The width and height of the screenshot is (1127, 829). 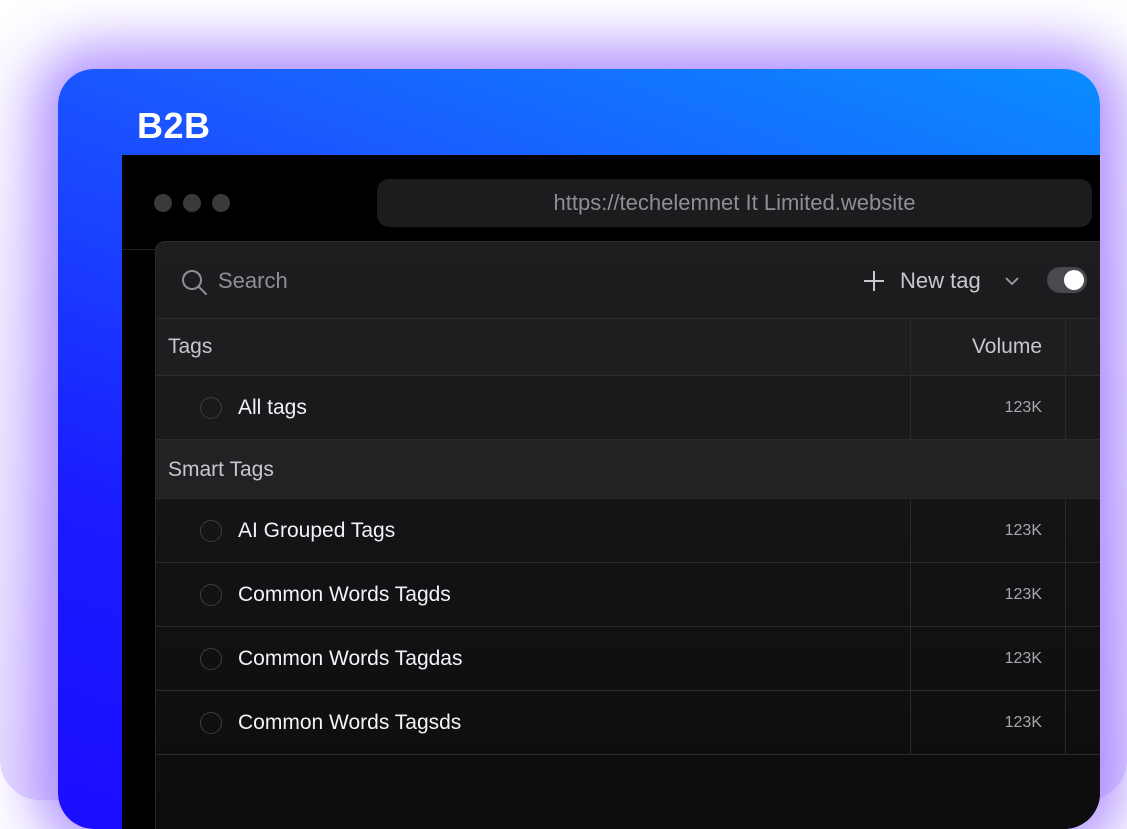 What do you see at coordinates (190, 346) in the screenshot?
I see `tags-column-header: Tags` at bounding box center [190, 346].